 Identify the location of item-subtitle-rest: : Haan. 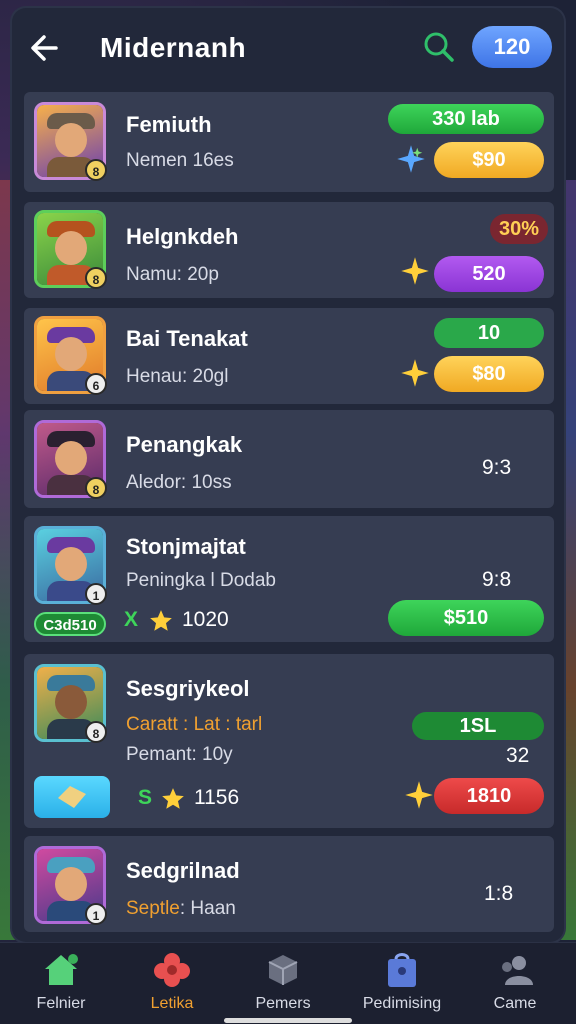
(207, 908).